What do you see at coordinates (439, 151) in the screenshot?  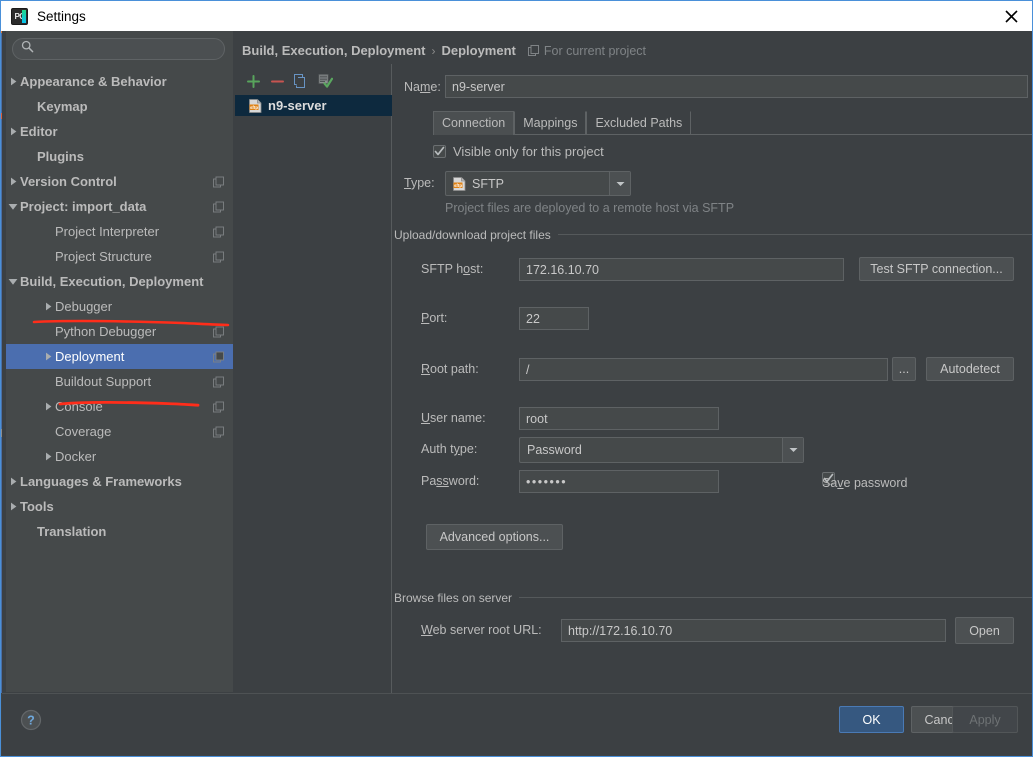 I see `checkbox-box` at bounding box center [439, 151].